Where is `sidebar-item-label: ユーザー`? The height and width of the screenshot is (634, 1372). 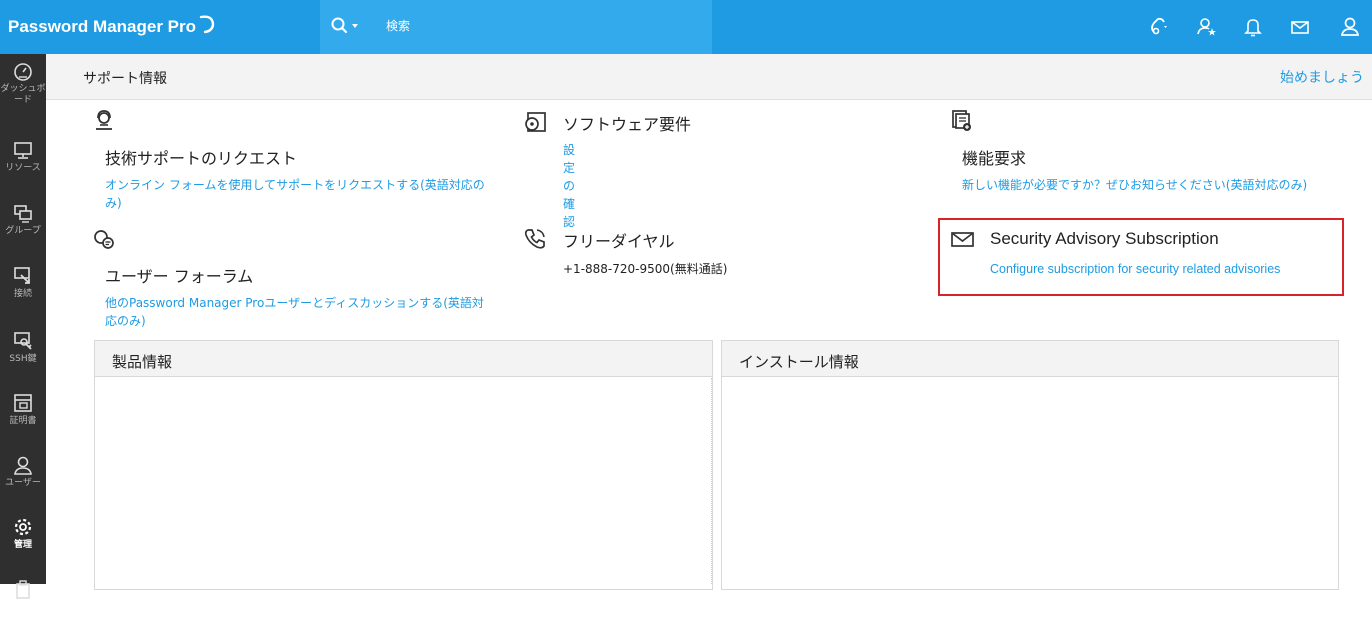 sidebar-item-label: ユーザー is located at coordinates (23, 483).